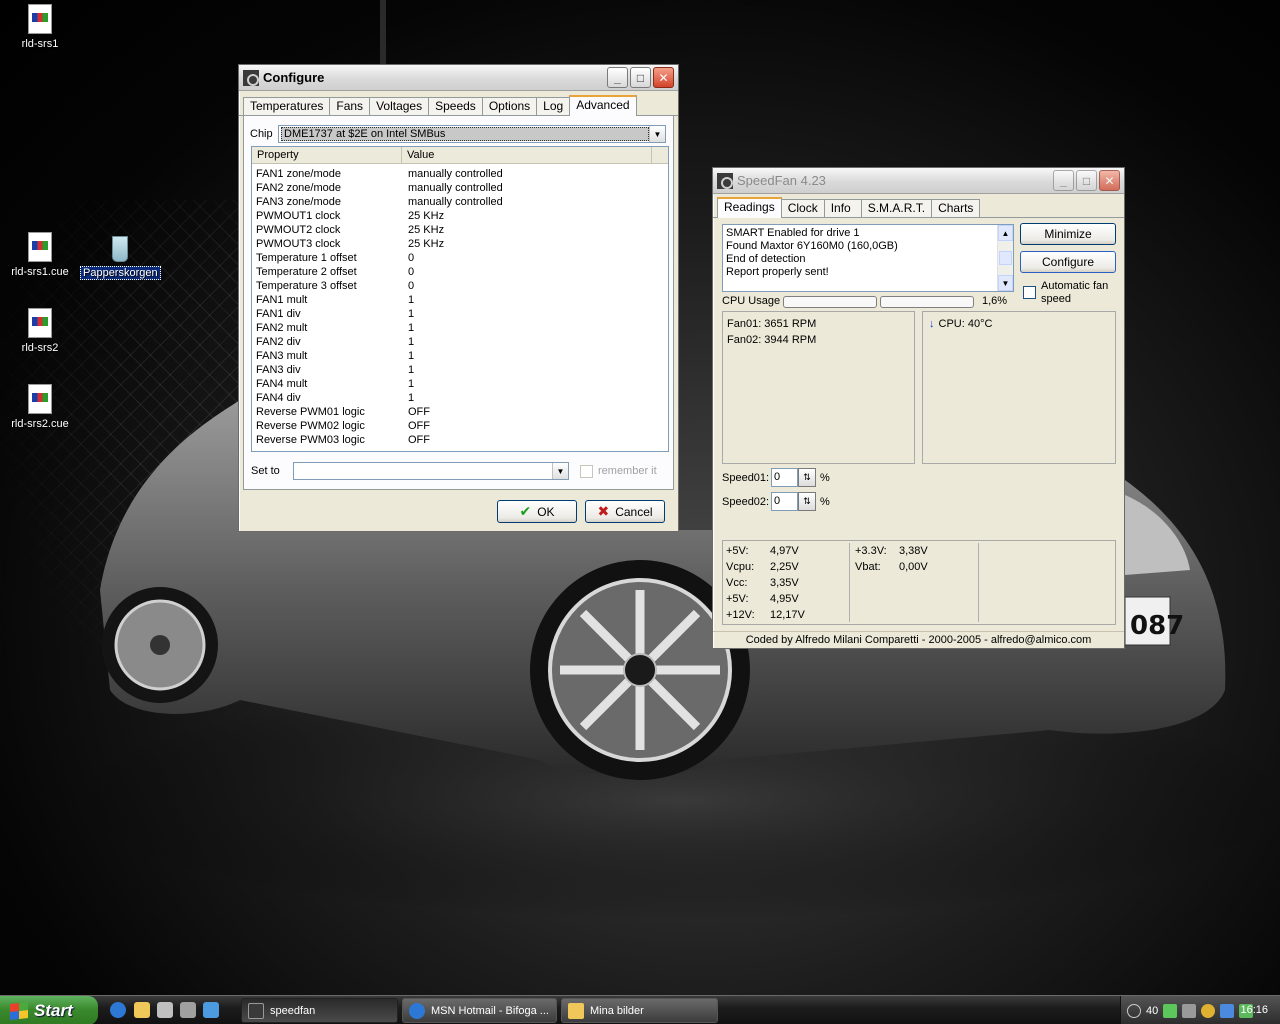  What do you see at coordinates (725, 180) in the screenshot?
I see `speedfan-app-icon` at bounding box center [725, 180].